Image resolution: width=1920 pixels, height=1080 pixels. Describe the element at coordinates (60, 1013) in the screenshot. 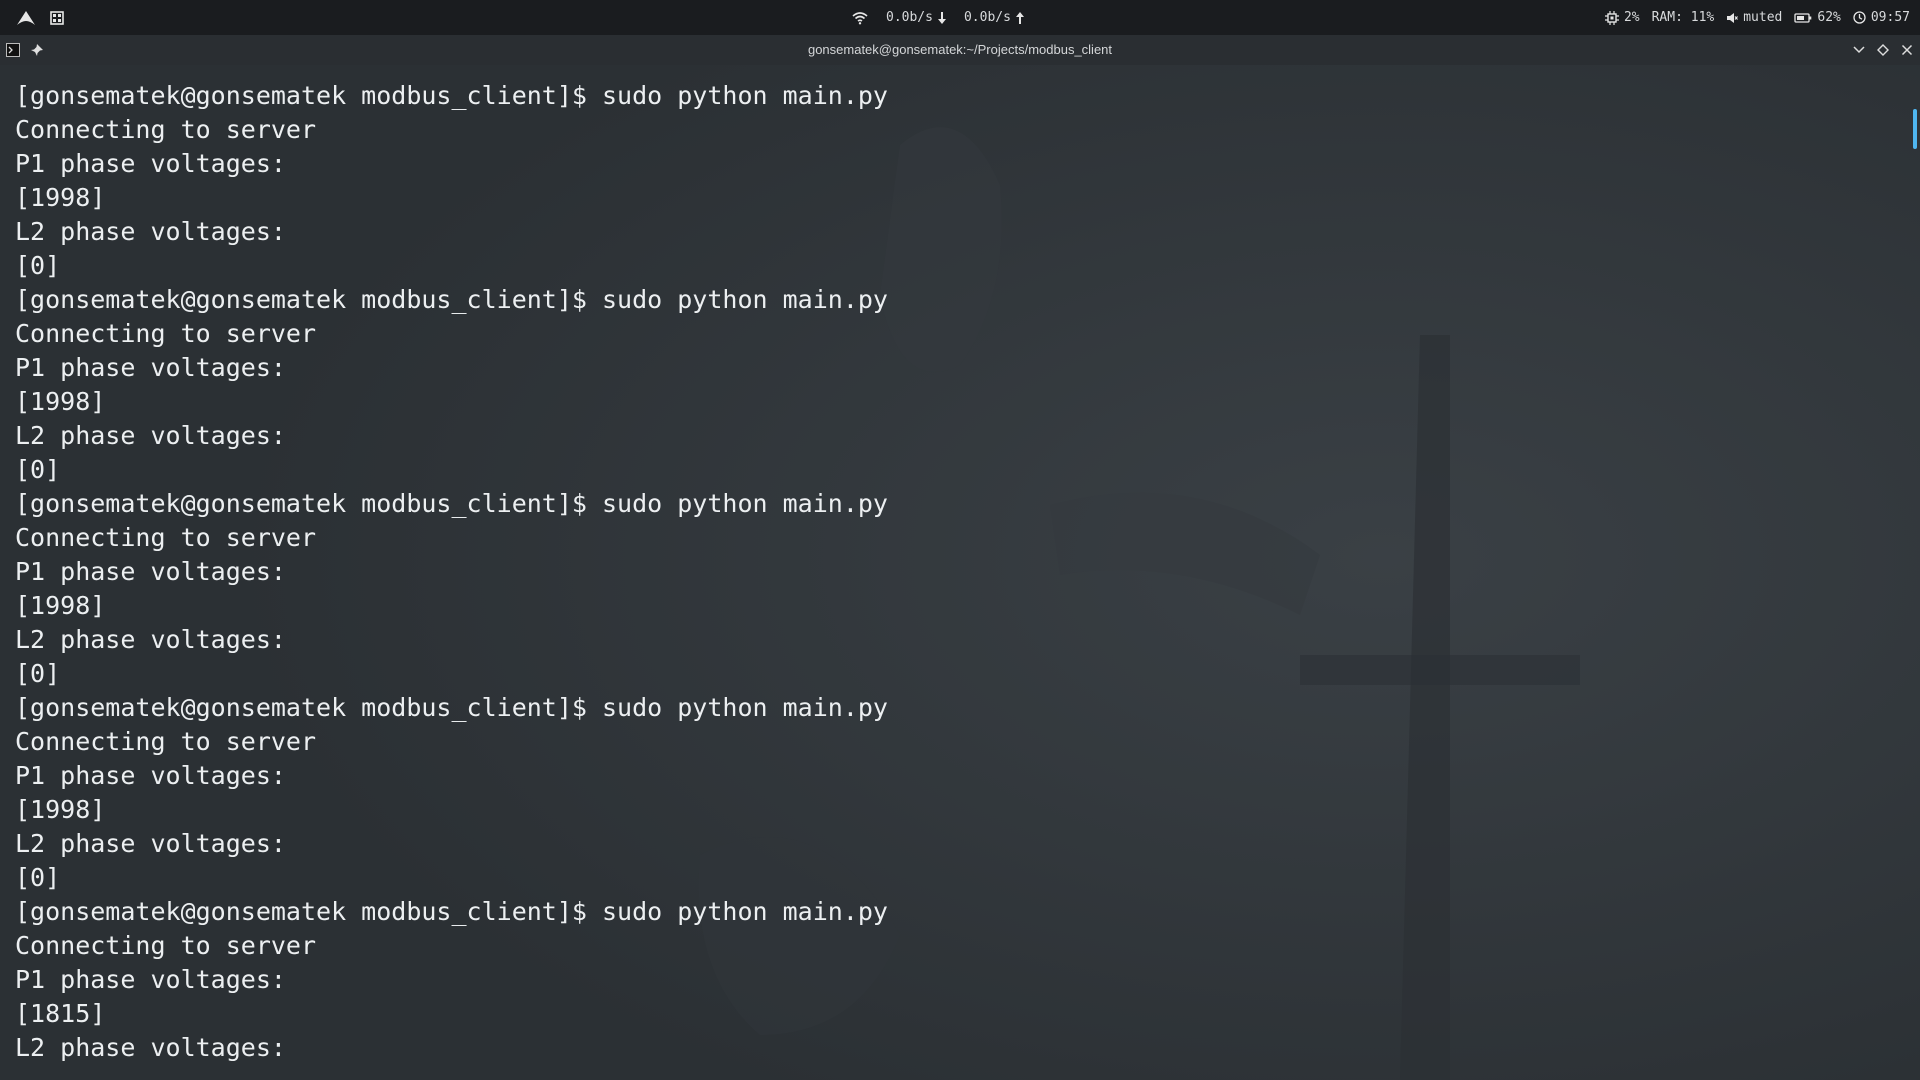

I see `terminal-line: [1815]` at that location.